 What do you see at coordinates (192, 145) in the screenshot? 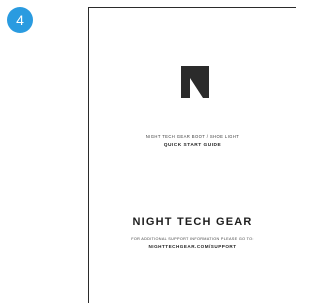
I see `guide-title: QUICK START GUIDE` at bounding box center [192, 145].